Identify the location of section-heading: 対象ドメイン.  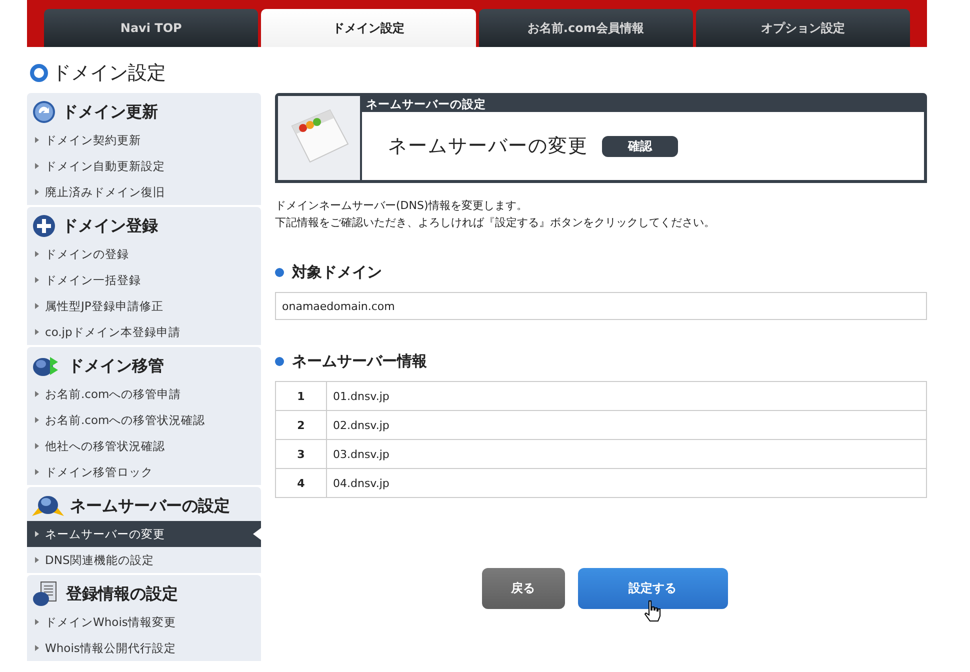
(337, 272).